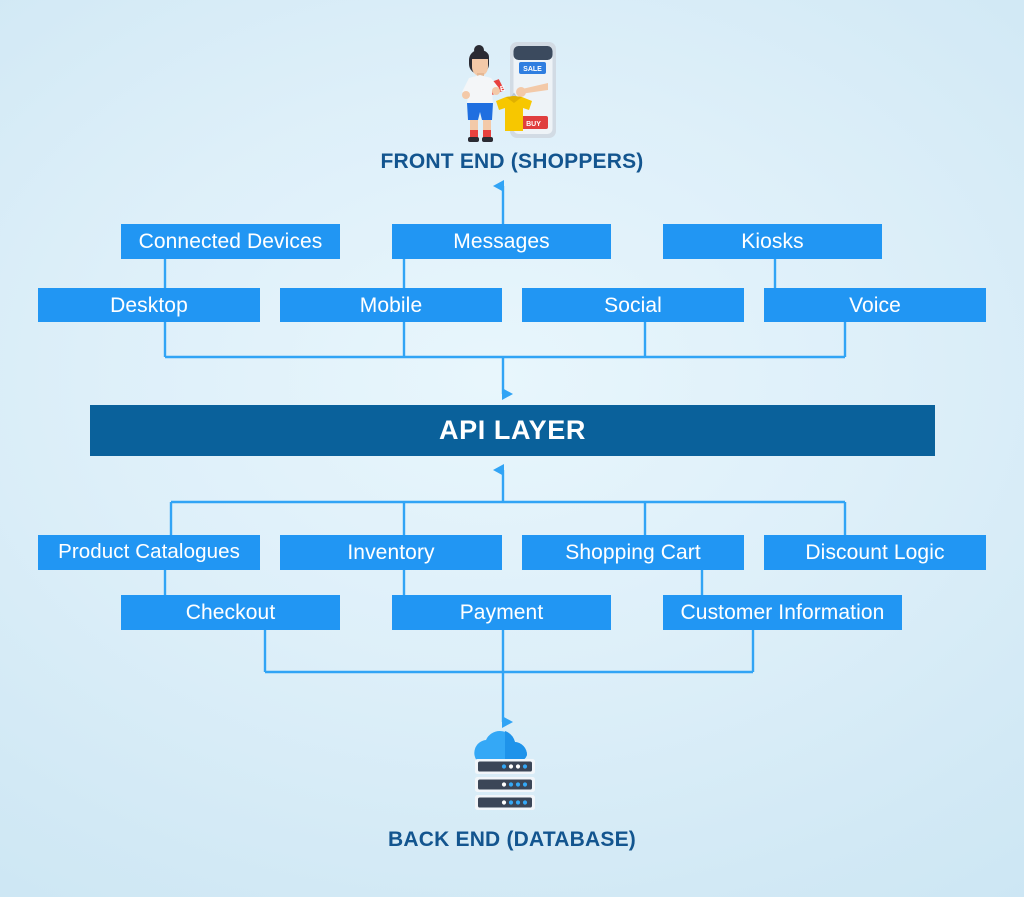  What do you see at coordinates (230, 241) in the screenshot?
I see `node-connected-devices: Connected Devices` at bounding box center [230, 241].